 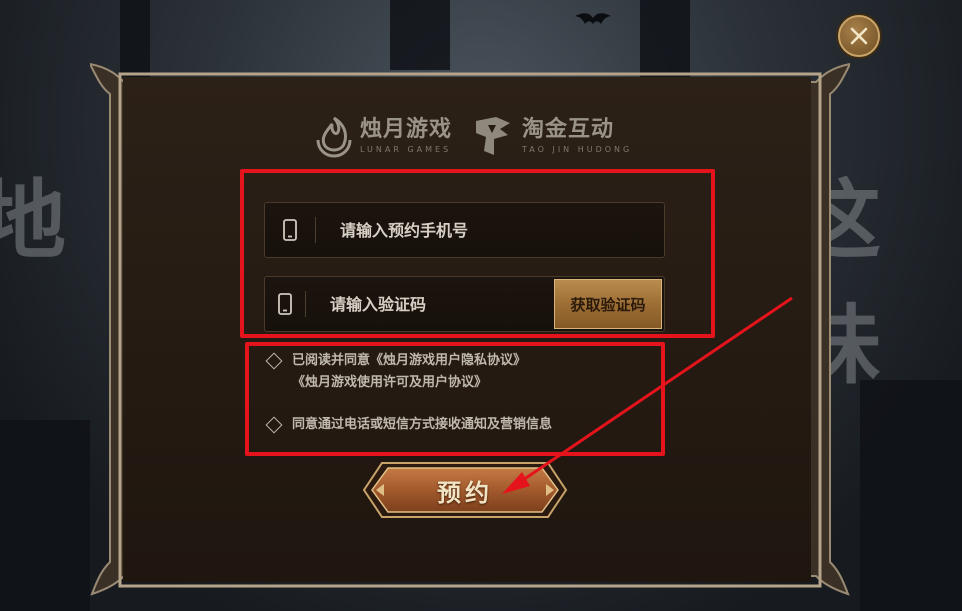 What do you see at coordinates (502, 230) in the screenshot?
I see `phone-input` at bounding box center [502, 230].